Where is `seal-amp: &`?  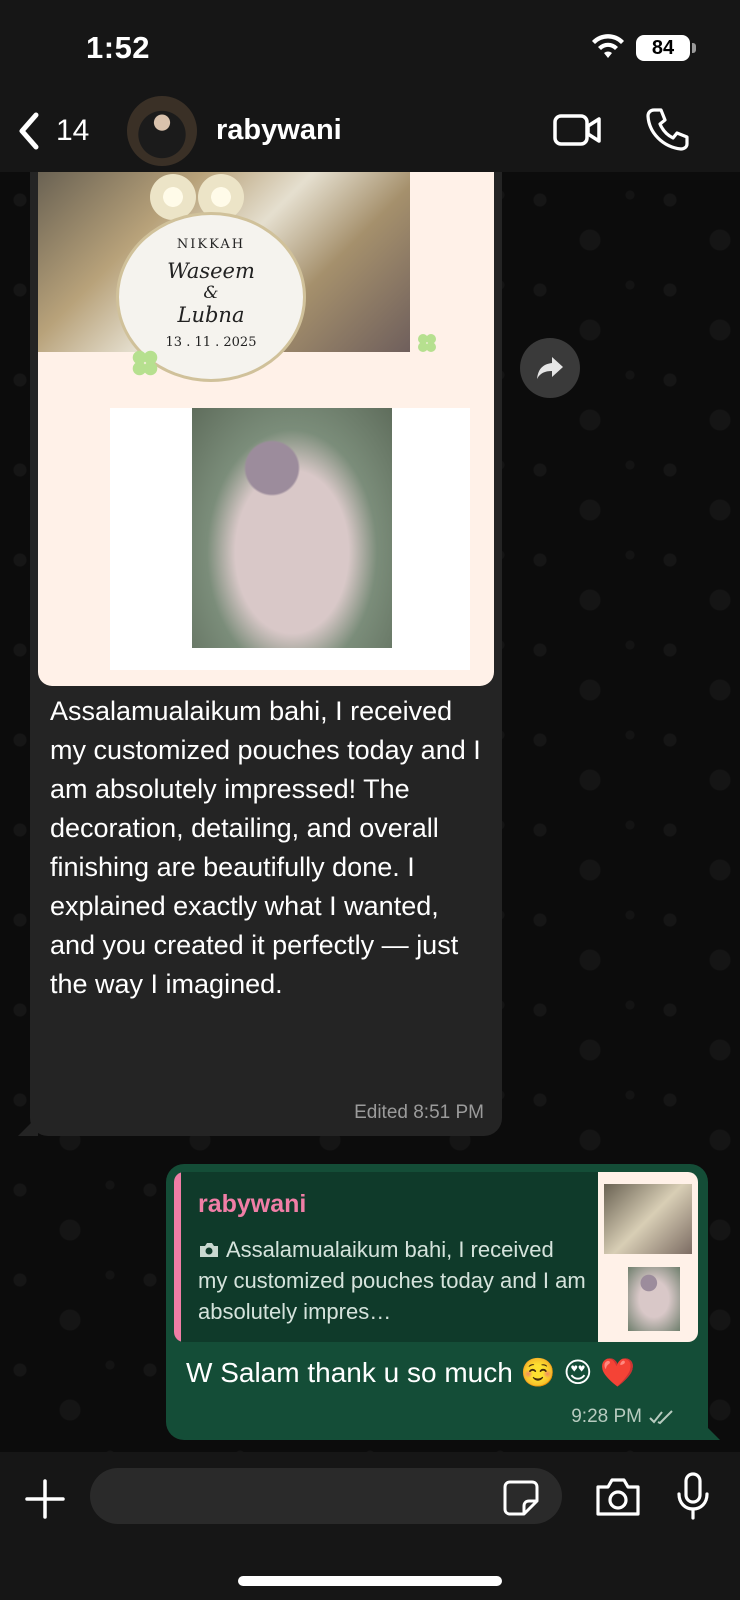 seal-amp: & is located at coordinates (211, 293).